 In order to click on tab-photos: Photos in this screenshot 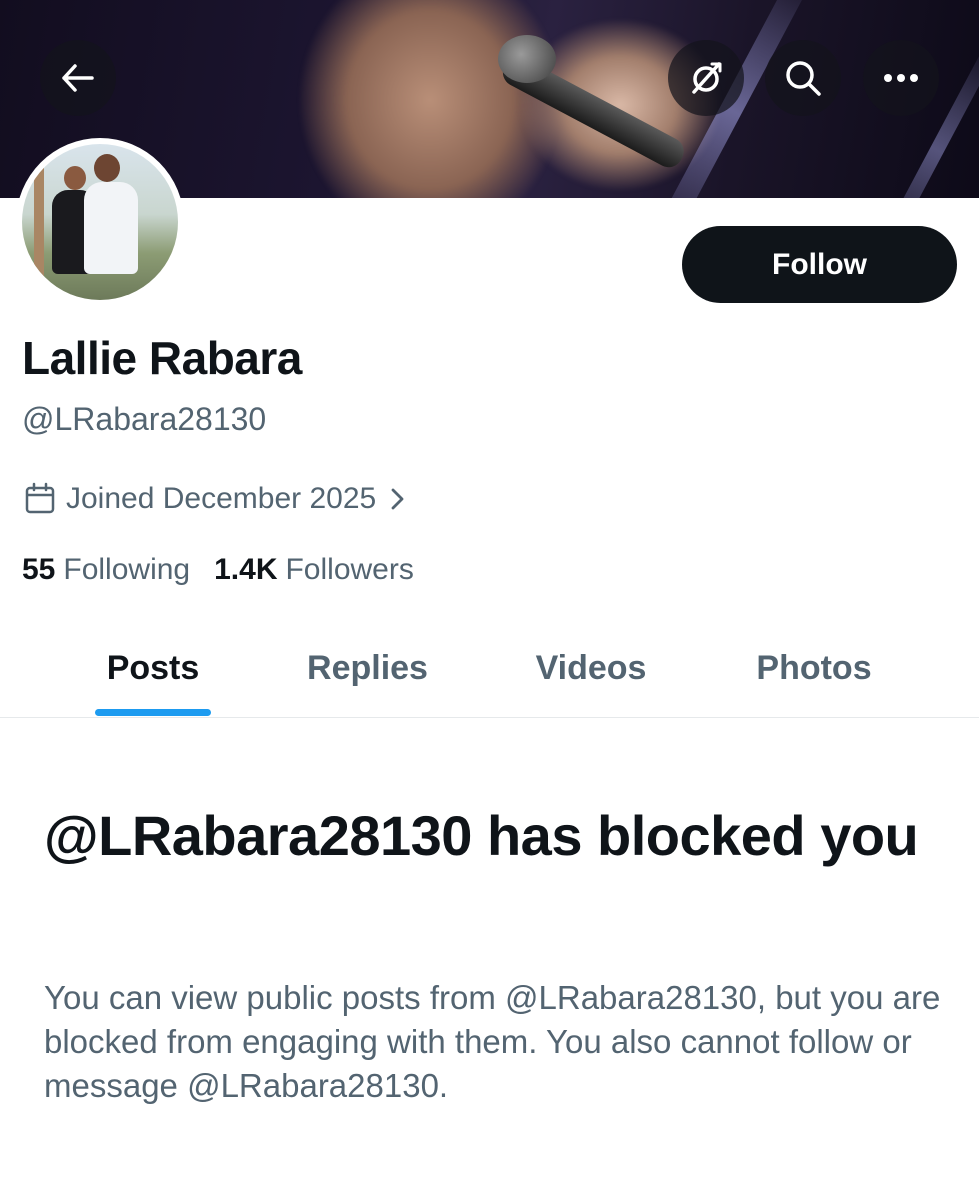, I will do `click(814, 668)`.